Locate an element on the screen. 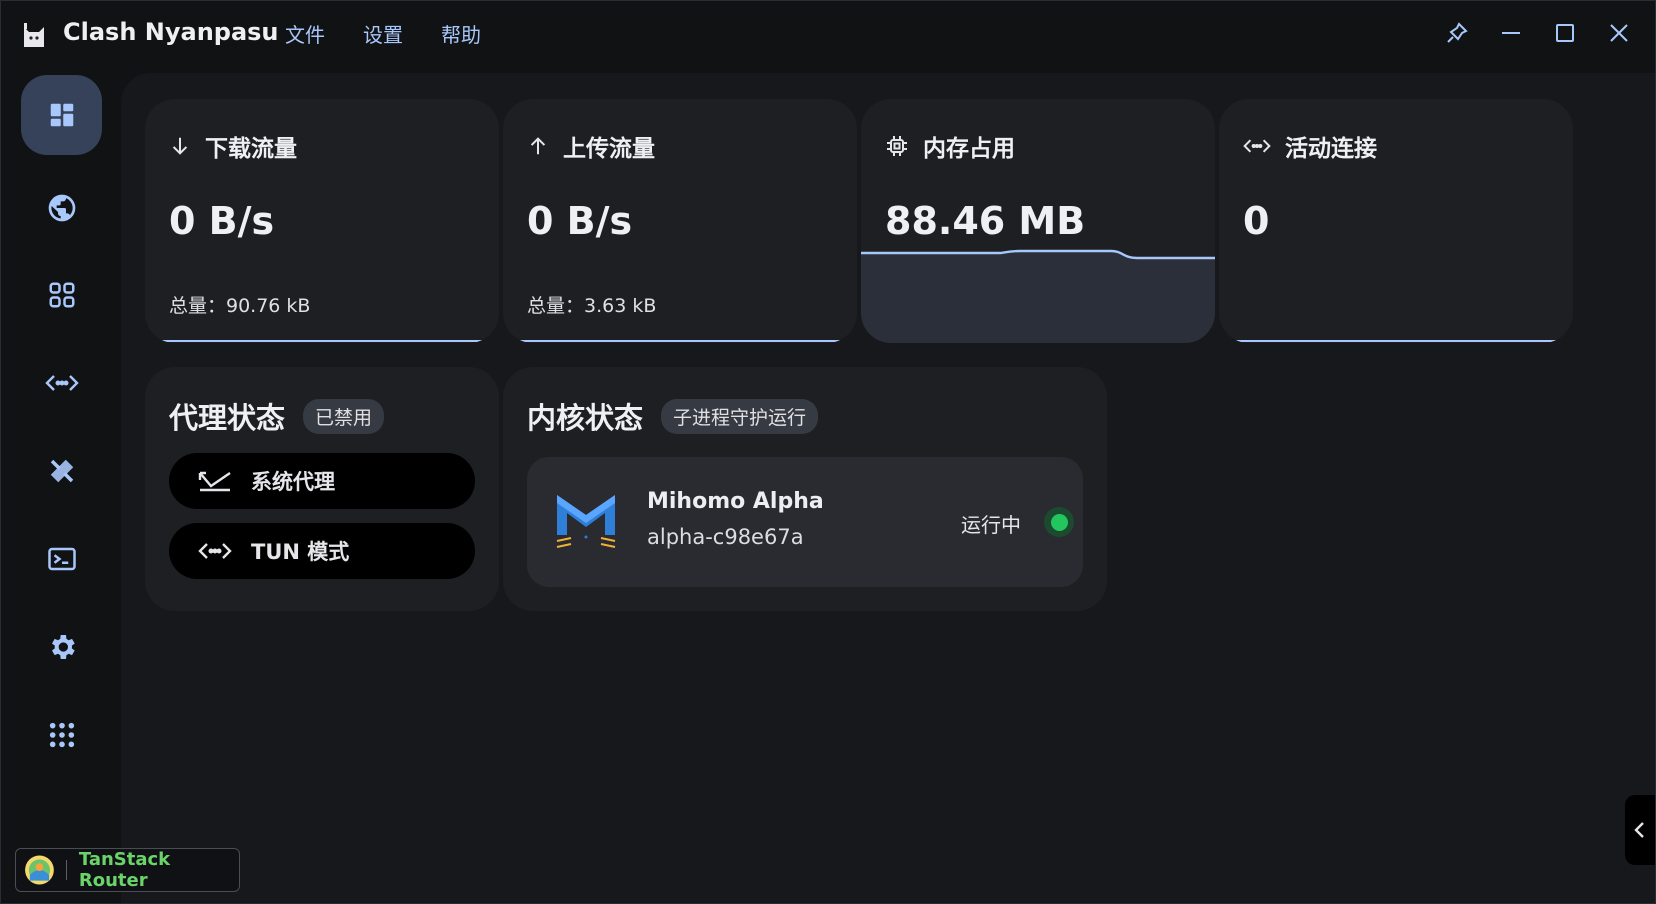 This screenshot has height=904, width=1656. pin-icon is located at coordinates (1457, 32).